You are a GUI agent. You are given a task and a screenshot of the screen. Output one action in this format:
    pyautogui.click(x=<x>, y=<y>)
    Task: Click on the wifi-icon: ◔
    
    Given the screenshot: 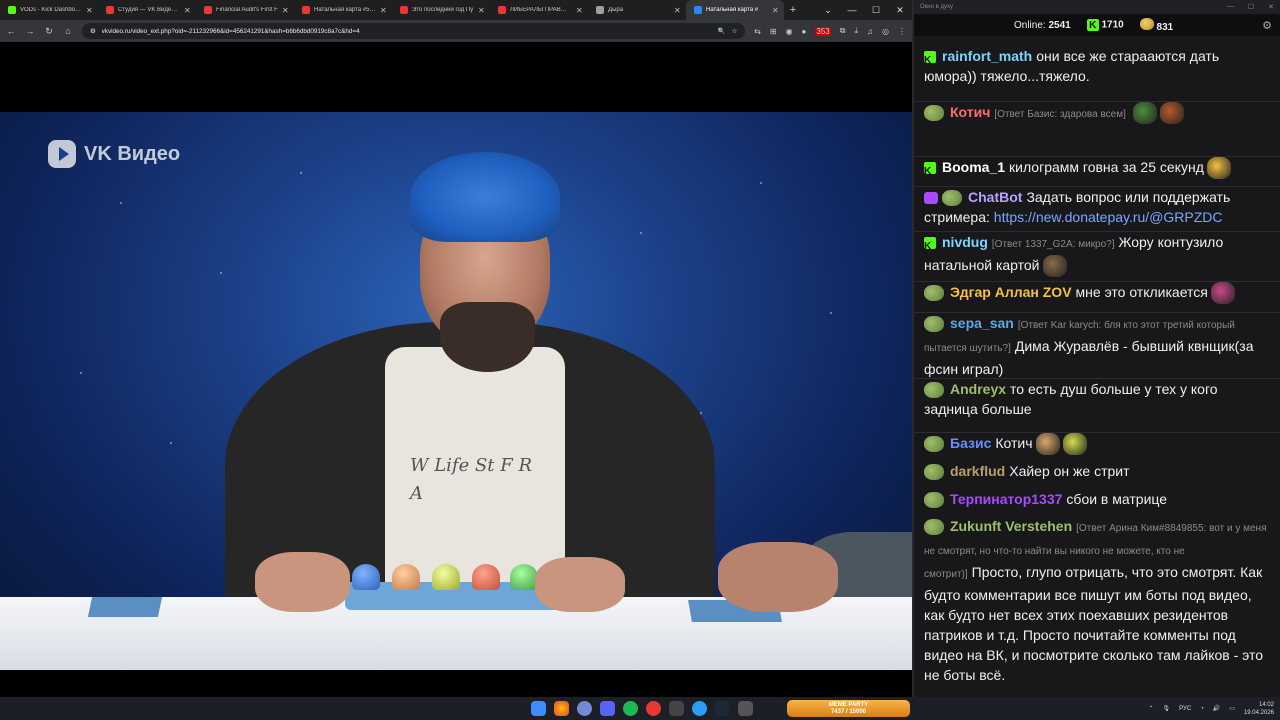 What is the action you would take?
    pyautogui.click(x=1202, y=709)
    